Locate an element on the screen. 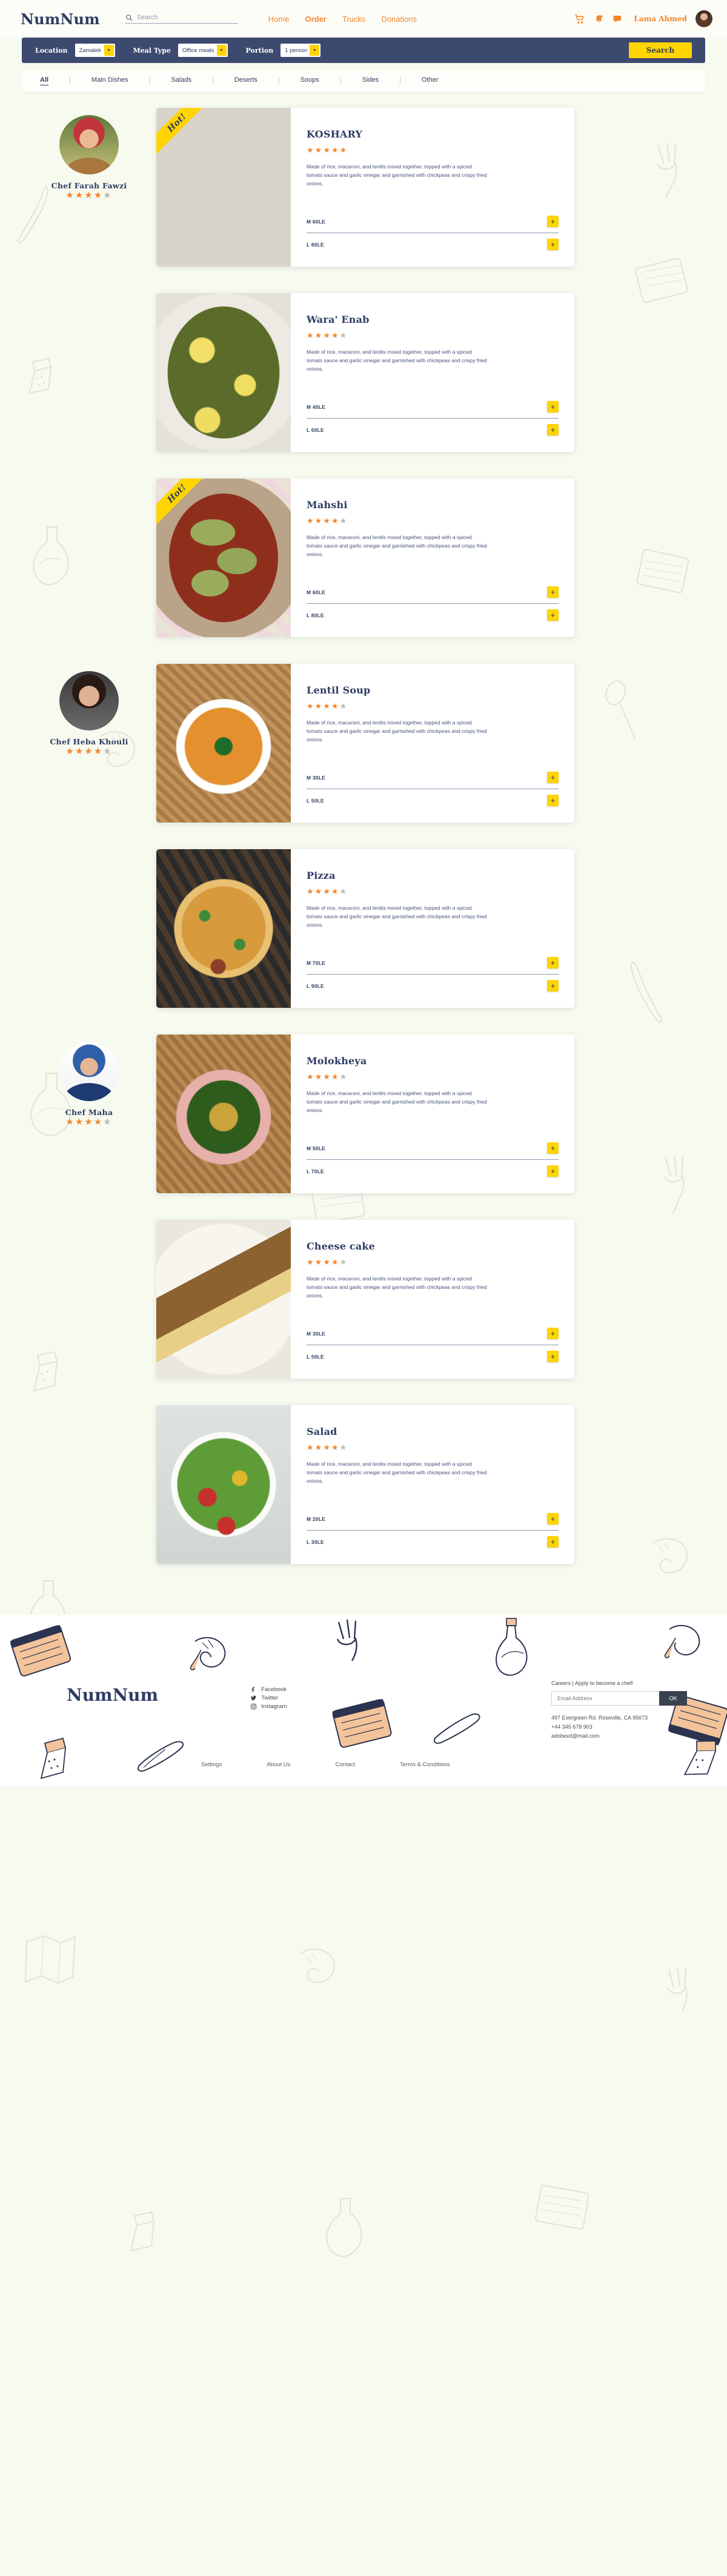 This screenshot has width=727, height=2576. tab-other: Other is located at coordinates (430, 80).